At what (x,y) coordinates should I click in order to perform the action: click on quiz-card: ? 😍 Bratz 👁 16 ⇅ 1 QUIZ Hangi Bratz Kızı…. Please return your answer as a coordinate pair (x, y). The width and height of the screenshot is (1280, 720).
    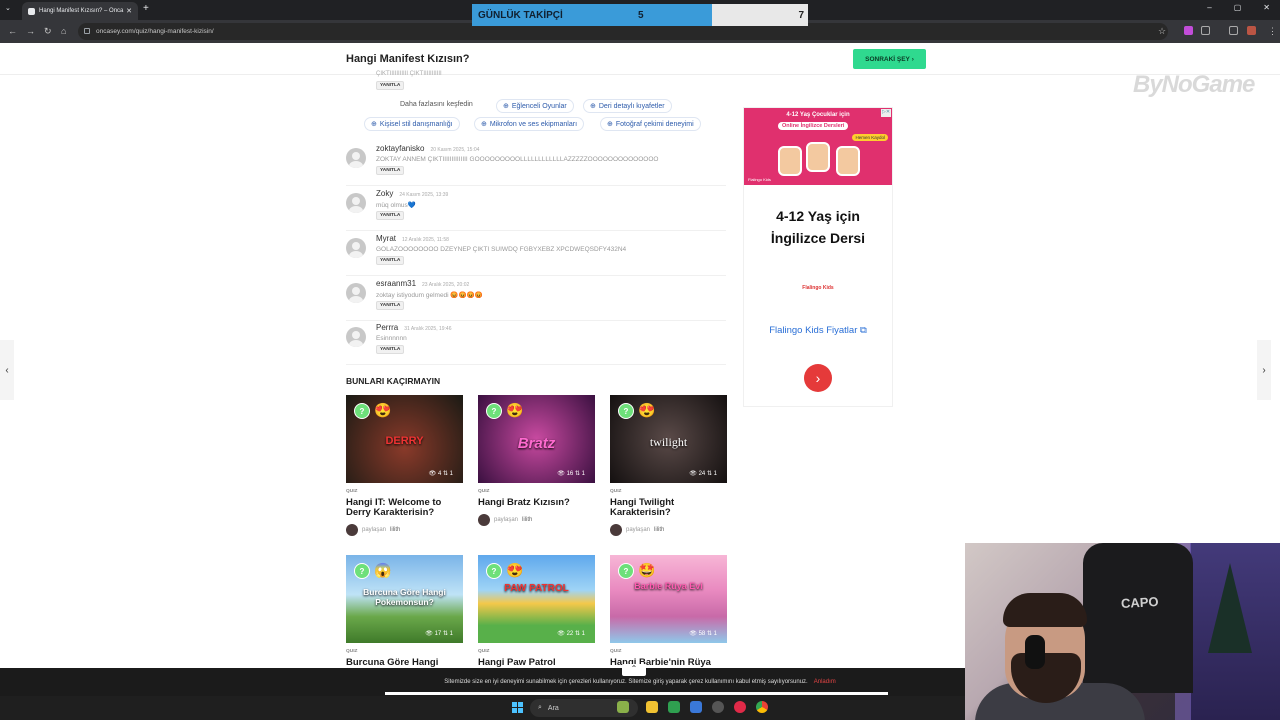
    Looking at the image, I should click on (537, 460).